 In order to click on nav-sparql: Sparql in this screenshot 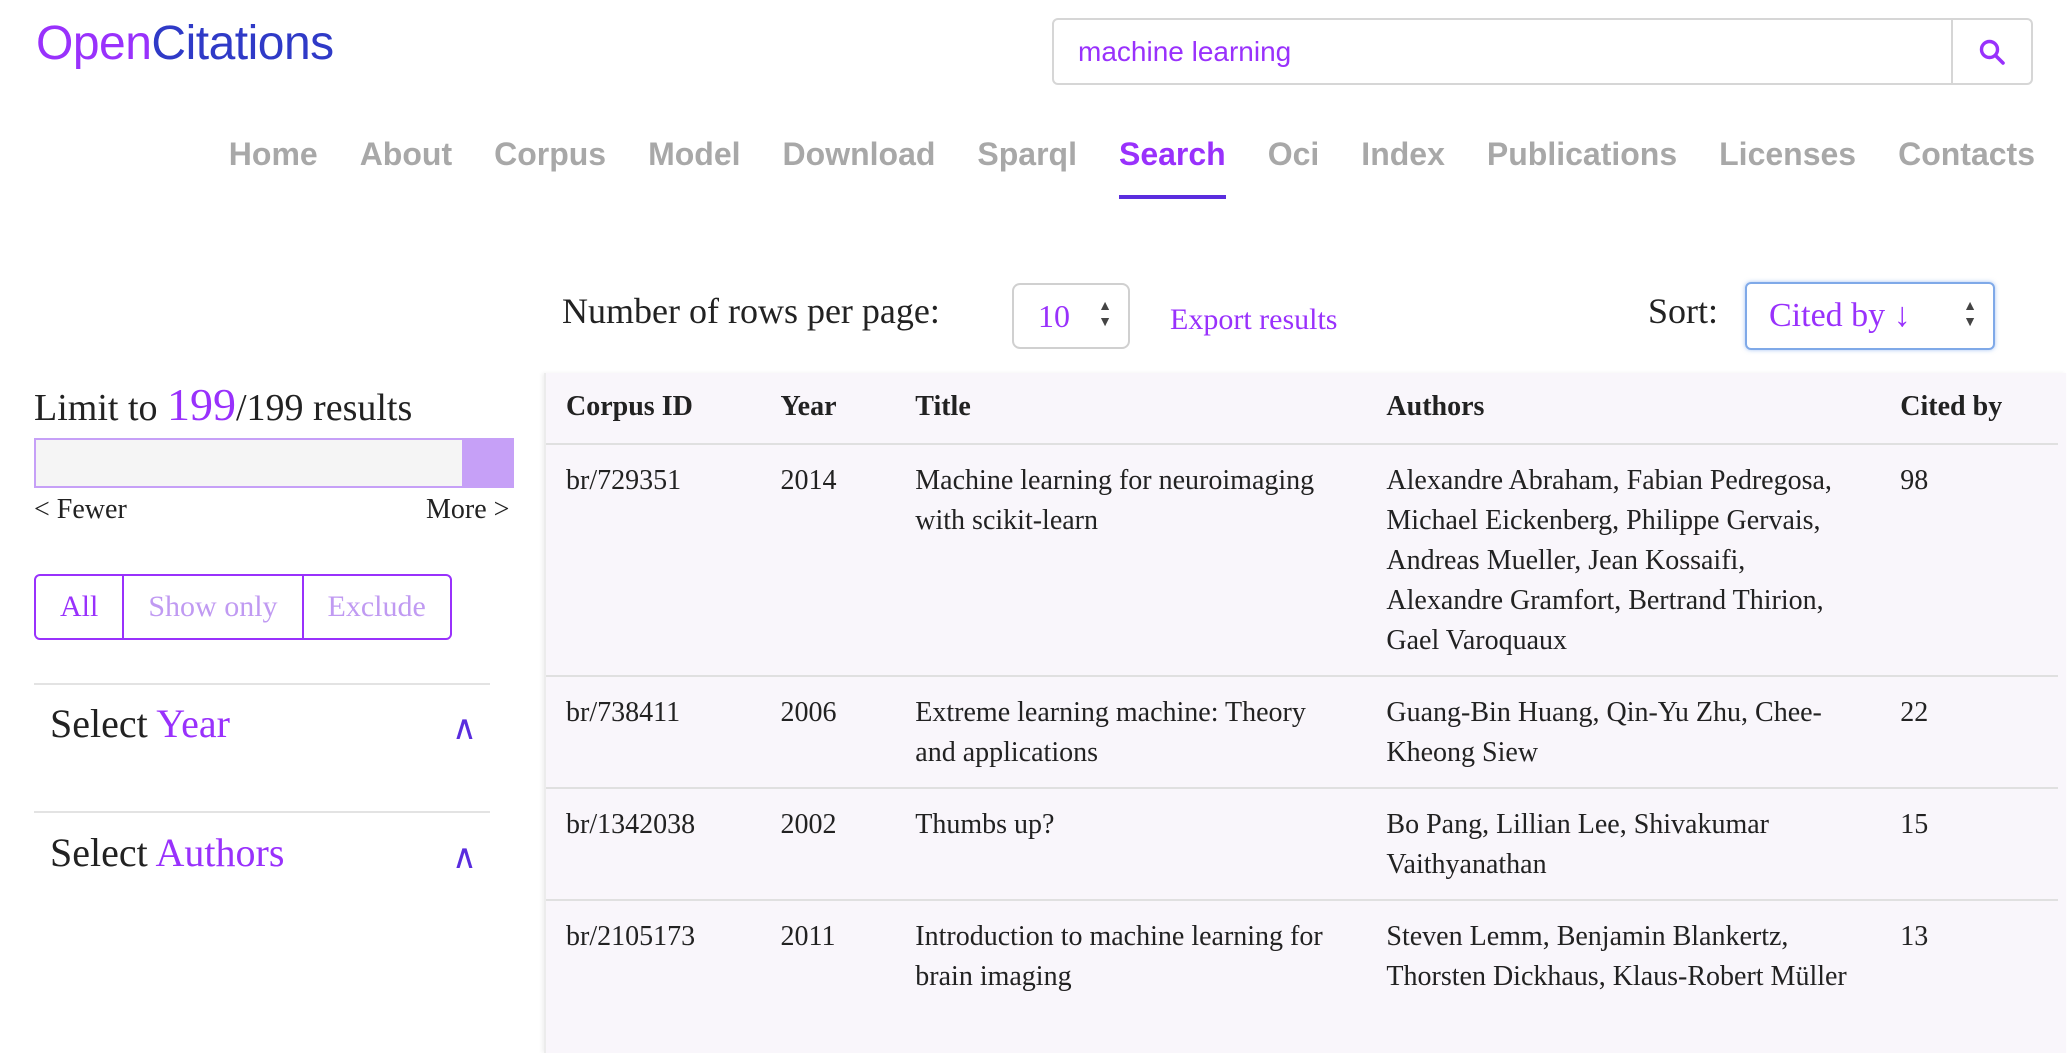, I will do `click(1027, 154)`.